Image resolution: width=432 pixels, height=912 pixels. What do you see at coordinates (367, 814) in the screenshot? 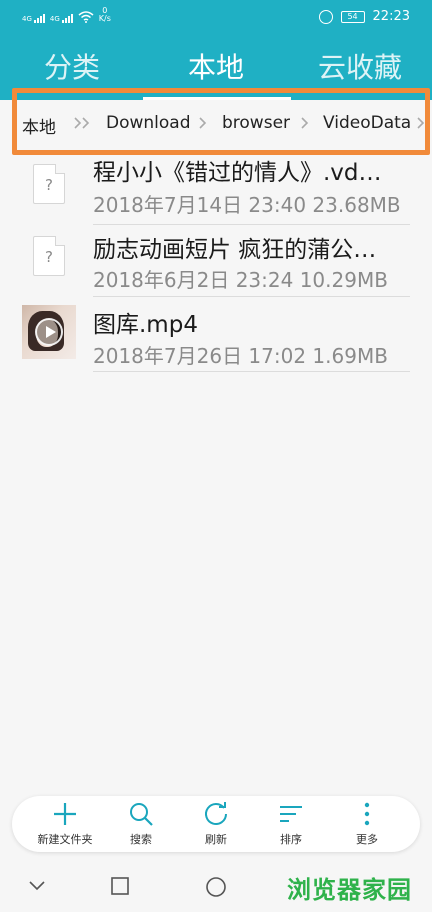
I see `more-icon` at bounding box center [367, 814].